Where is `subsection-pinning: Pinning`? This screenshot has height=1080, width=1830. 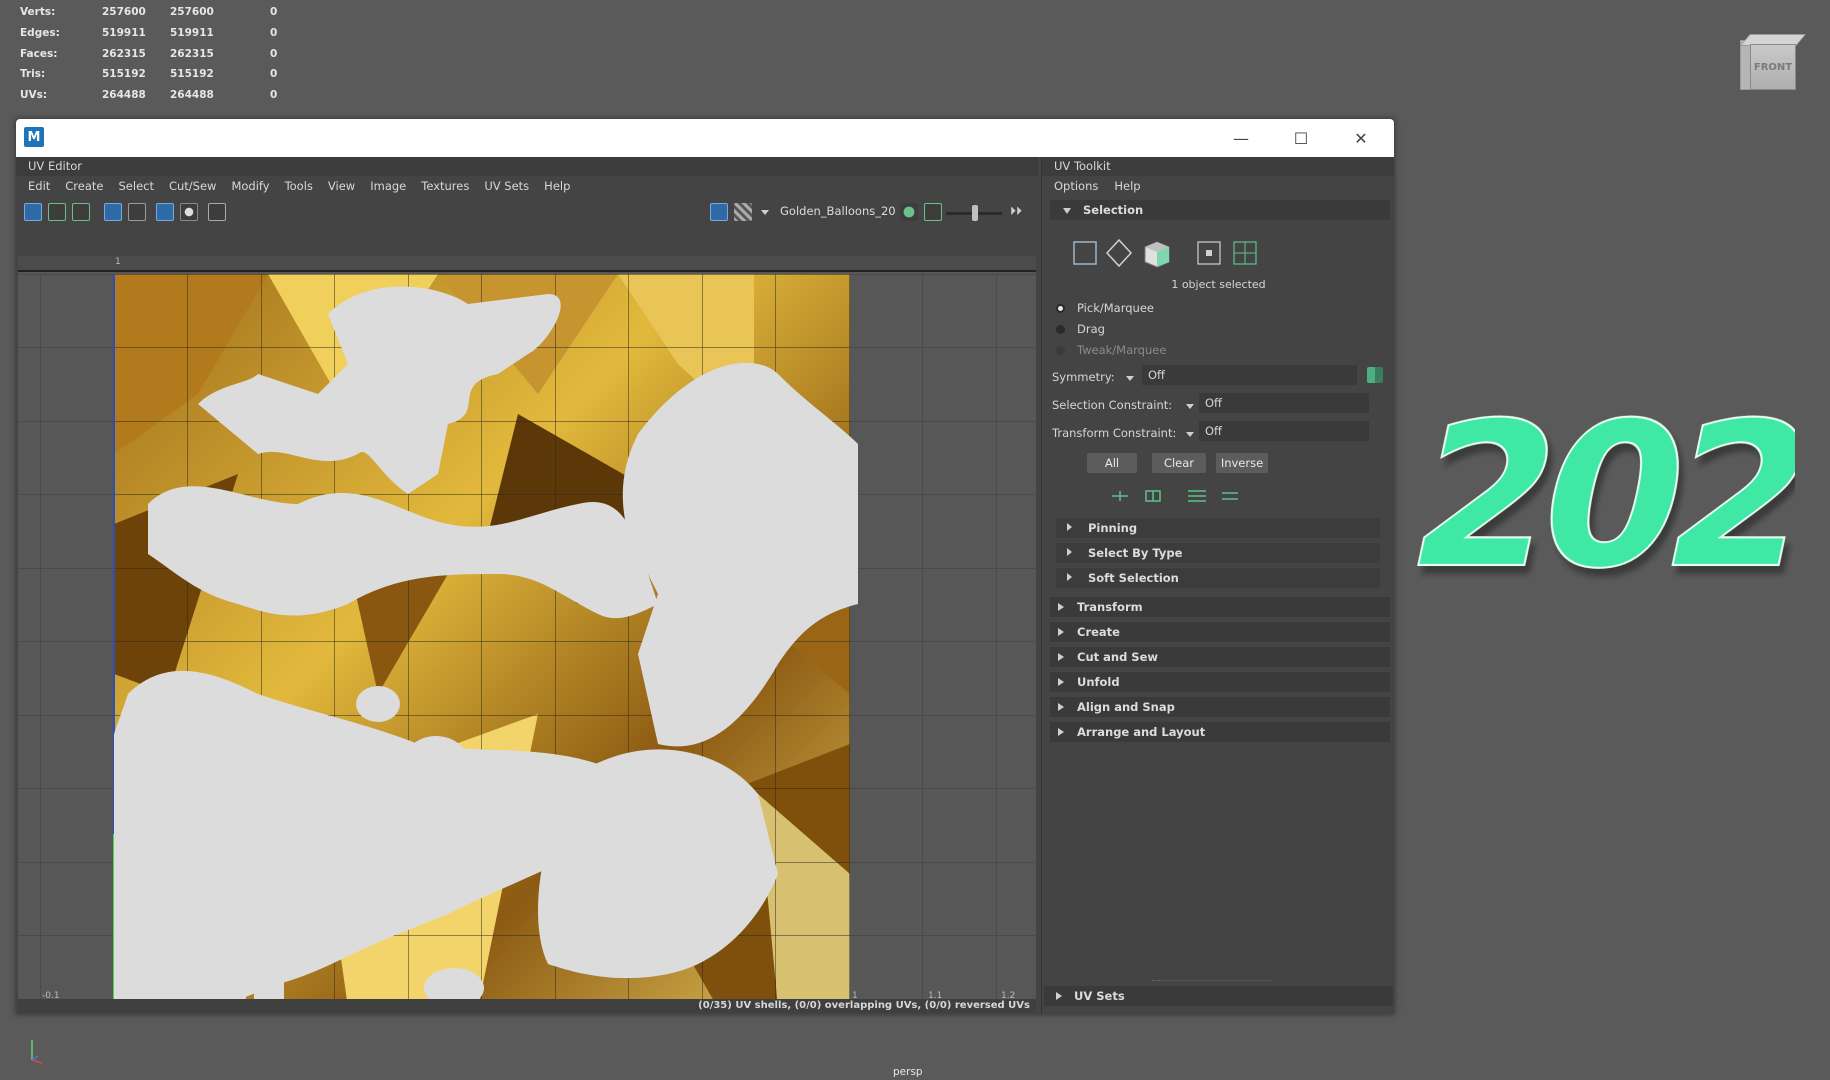
subsection-pinning: Pinning is located at coordinates (1218, 528).